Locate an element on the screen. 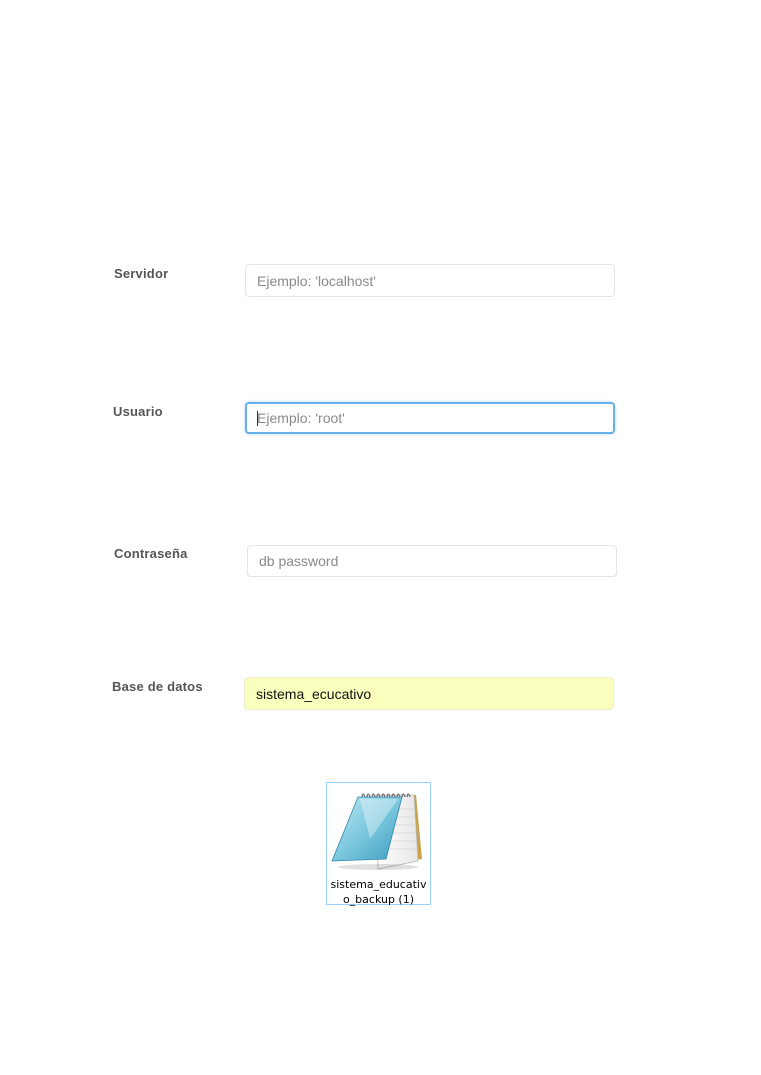 Image resolution: width=761 pixels, height=1075 pixels. notepad-icon is located at coordinates (376, 831).